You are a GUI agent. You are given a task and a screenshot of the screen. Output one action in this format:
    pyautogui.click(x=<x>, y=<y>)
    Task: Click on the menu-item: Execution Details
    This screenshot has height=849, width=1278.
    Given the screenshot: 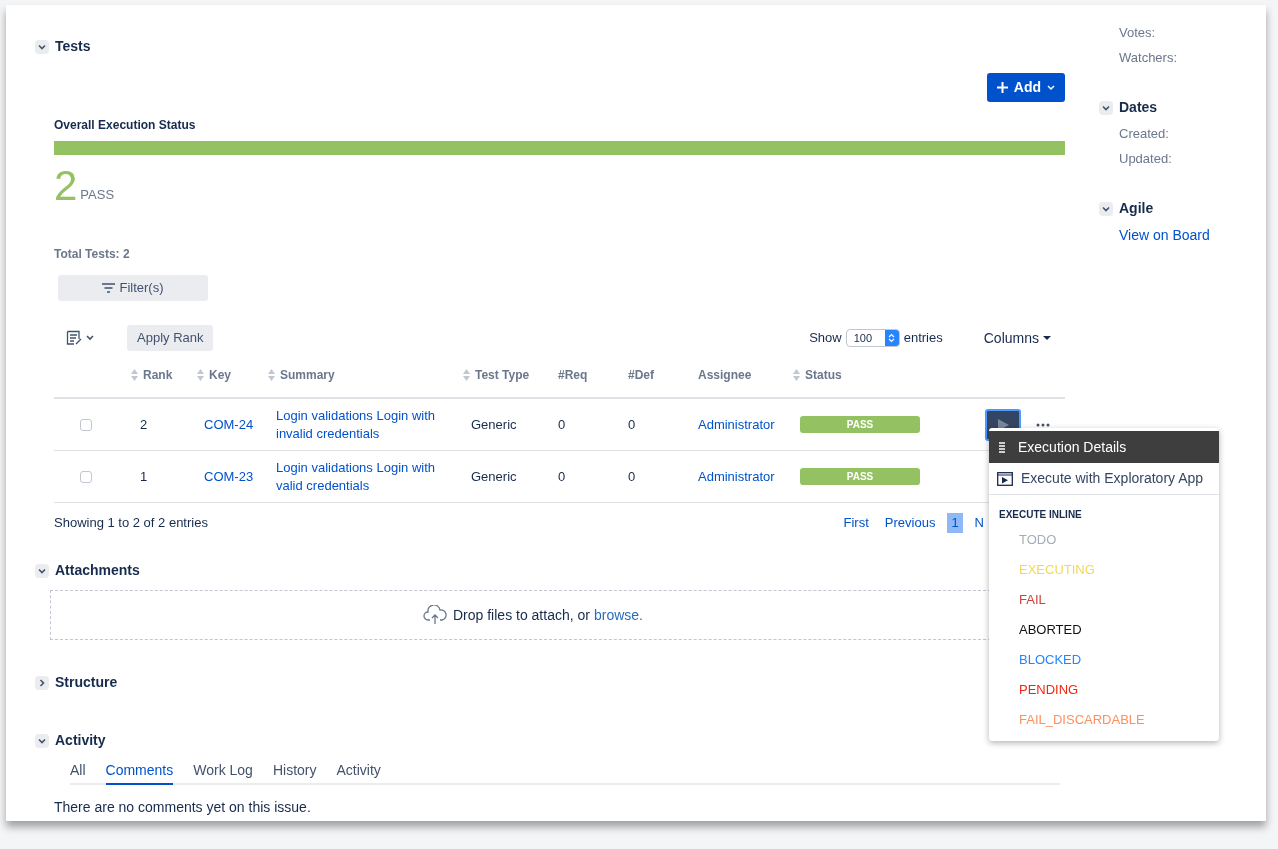 What is the action you would take?
    pyautogui.click(x=1104, y=447)
    